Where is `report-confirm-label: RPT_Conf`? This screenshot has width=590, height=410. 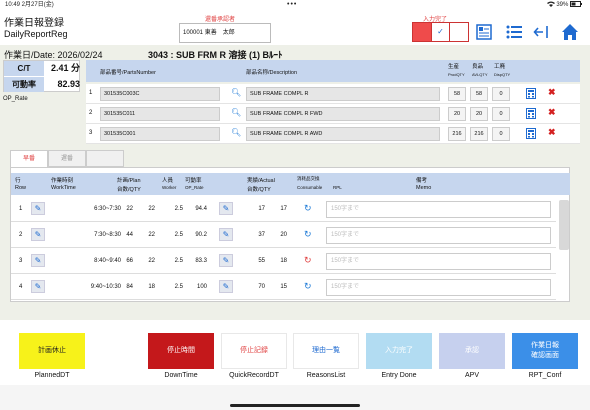
report-confirm-label: RPT_Conf is located at coordinates (545, 375).